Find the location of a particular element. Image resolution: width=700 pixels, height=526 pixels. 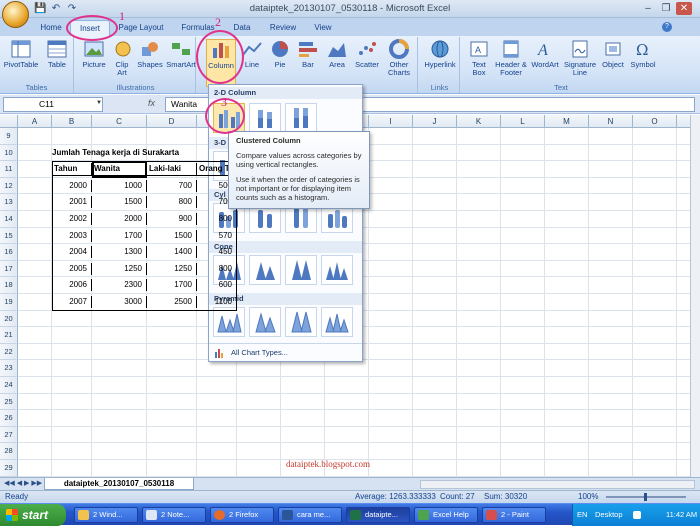

tray-volume-icon is located at coordinates (637, 515).